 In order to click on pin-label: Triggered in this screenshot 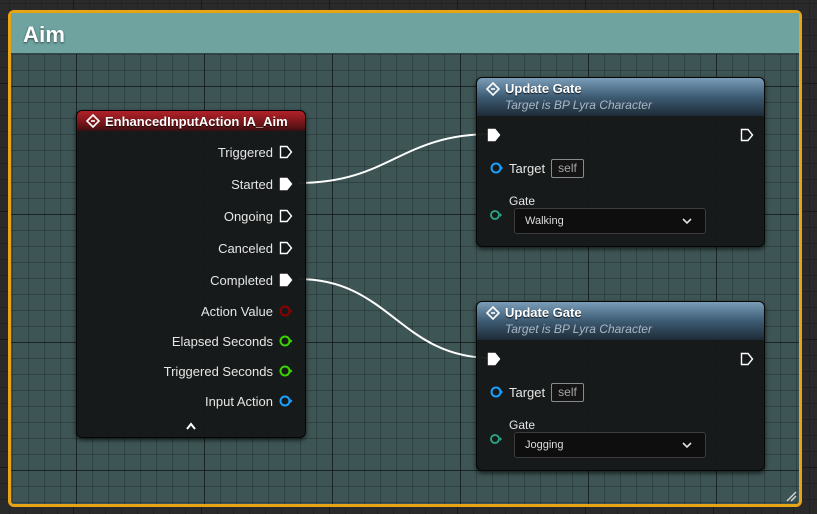, I will do `click(245, 152)`.